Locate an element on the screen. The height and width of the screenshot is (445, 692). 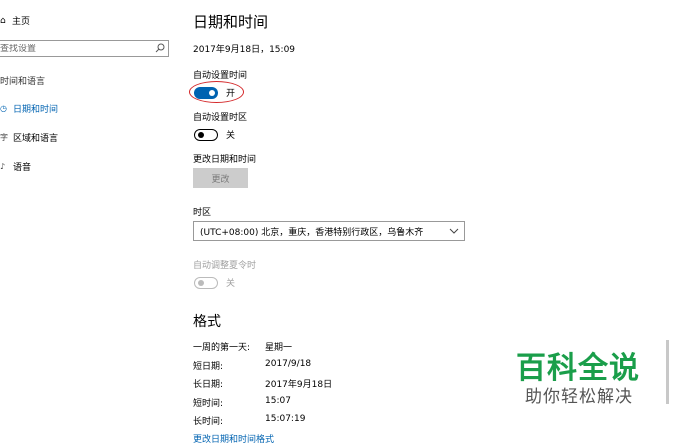
change-button: 更改 is located at coordinates (220, 178).